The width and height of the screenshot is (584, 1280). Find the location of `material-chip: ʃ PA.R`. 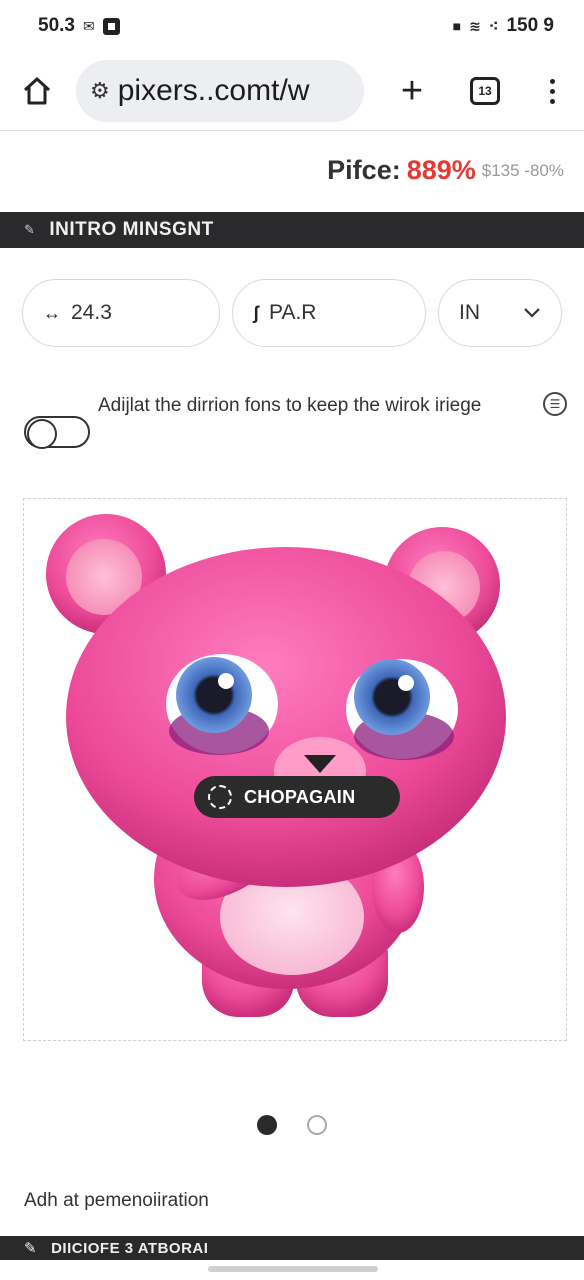

material-chip: ʃ PA.R is located at coordinates (329, 313).